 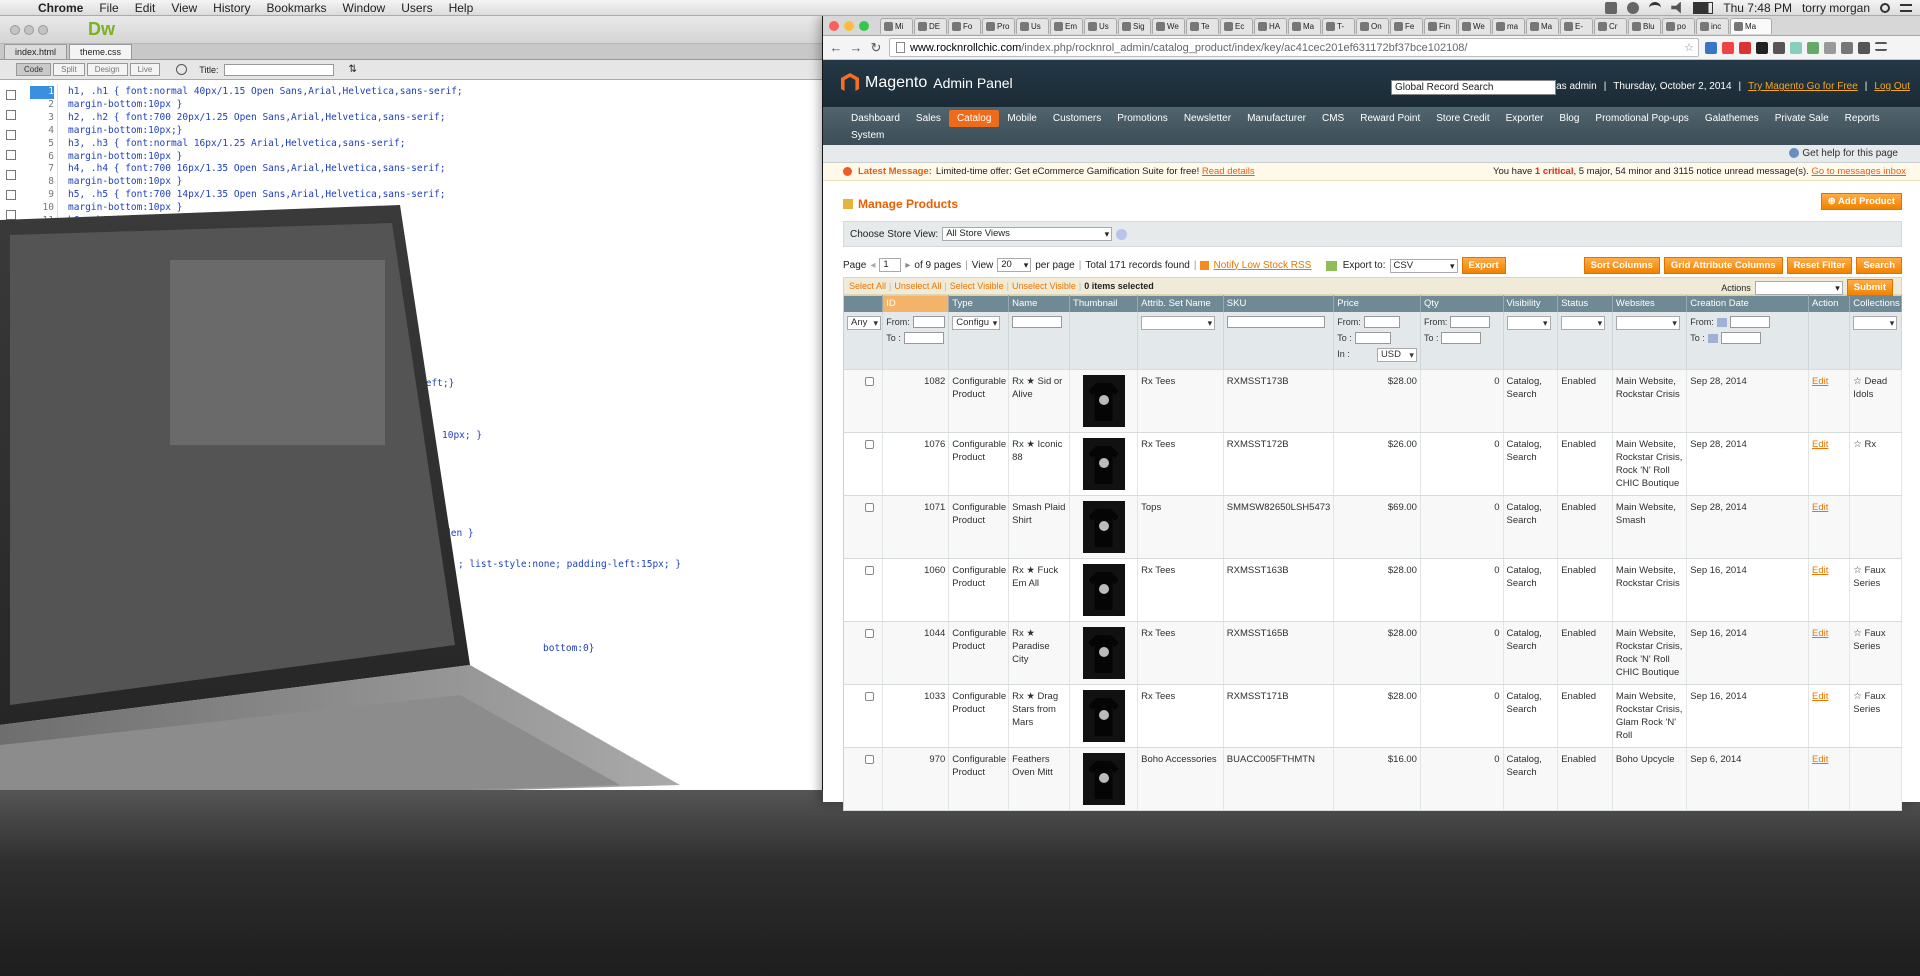 I want to click on column-header-action: Action, so click(x=1829, y=303).